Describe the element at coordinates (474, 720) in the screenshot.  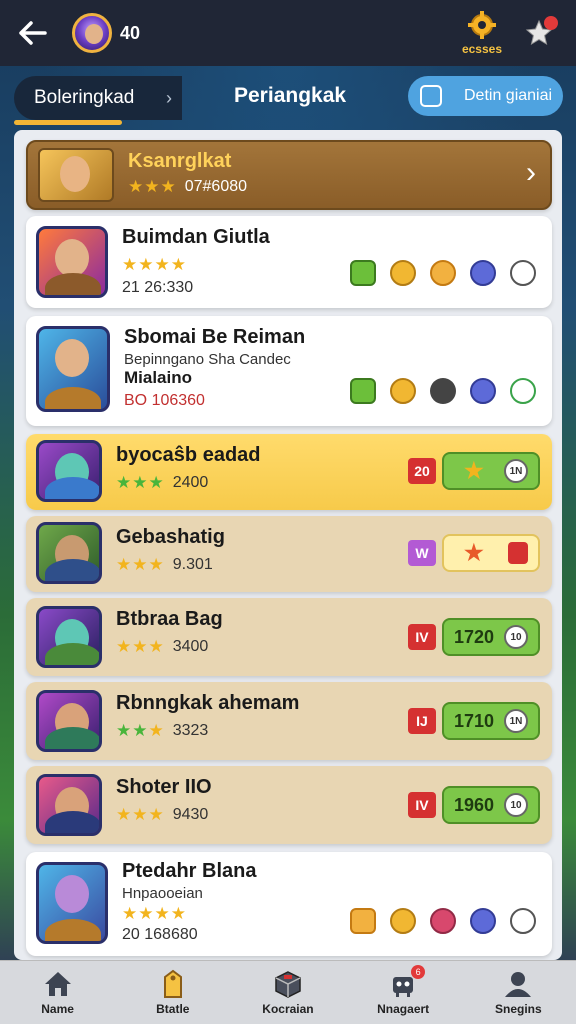
I see `reward-value: 1710` at that location.